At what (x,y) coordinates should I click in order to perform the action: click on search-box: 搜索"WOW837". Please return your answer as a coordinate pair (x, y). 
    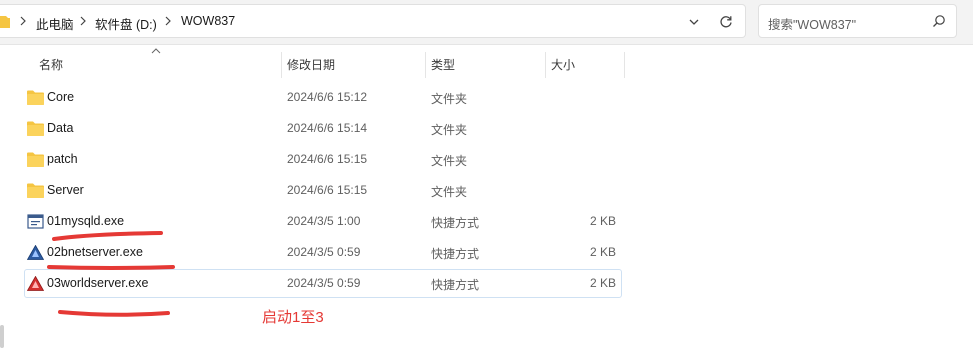
    Looking at the image, I should click on (857, 21).